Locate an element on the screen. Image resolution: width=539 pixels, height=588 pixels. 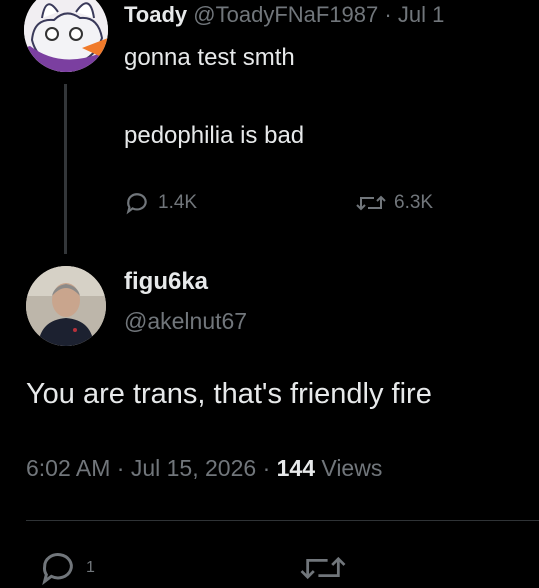
reply-handle: @akelnut67 is located at coordinates (185, 321).